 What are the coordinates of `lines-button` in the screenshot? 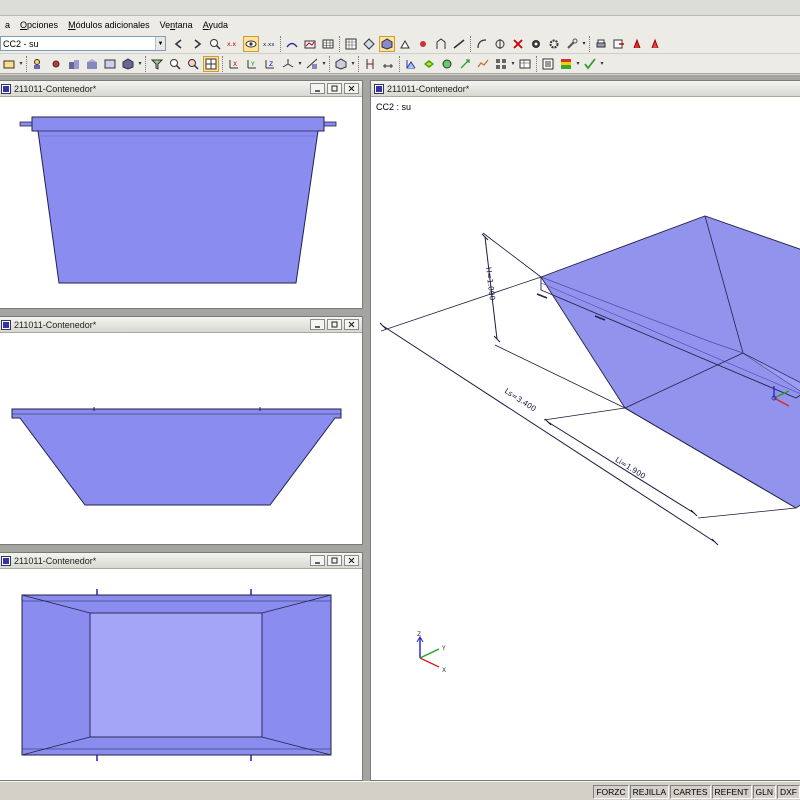 It's located at (482, 44).